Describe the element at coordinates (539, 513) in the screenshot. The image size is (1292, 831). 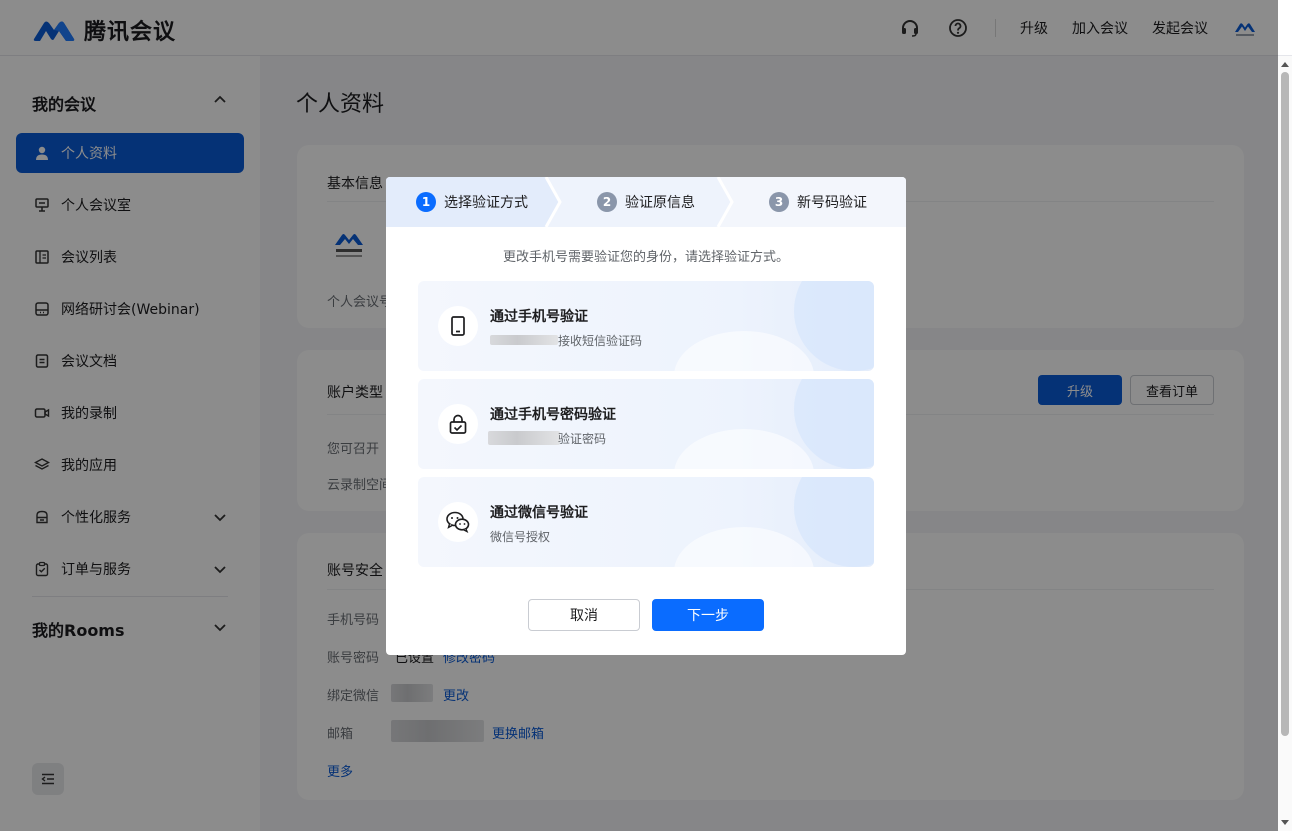
I see `option-title: 通过微信号验证` at that location.